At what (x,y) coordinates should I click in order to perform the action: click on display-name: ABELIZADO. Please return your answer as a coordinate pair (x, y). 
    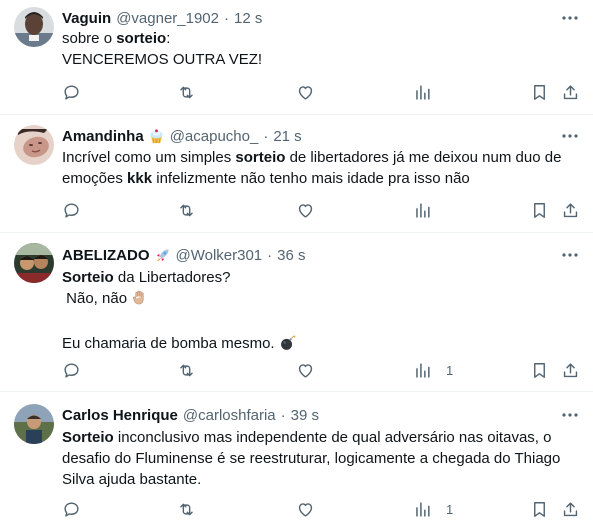
    Looking at the image, I should click on (106, 255).